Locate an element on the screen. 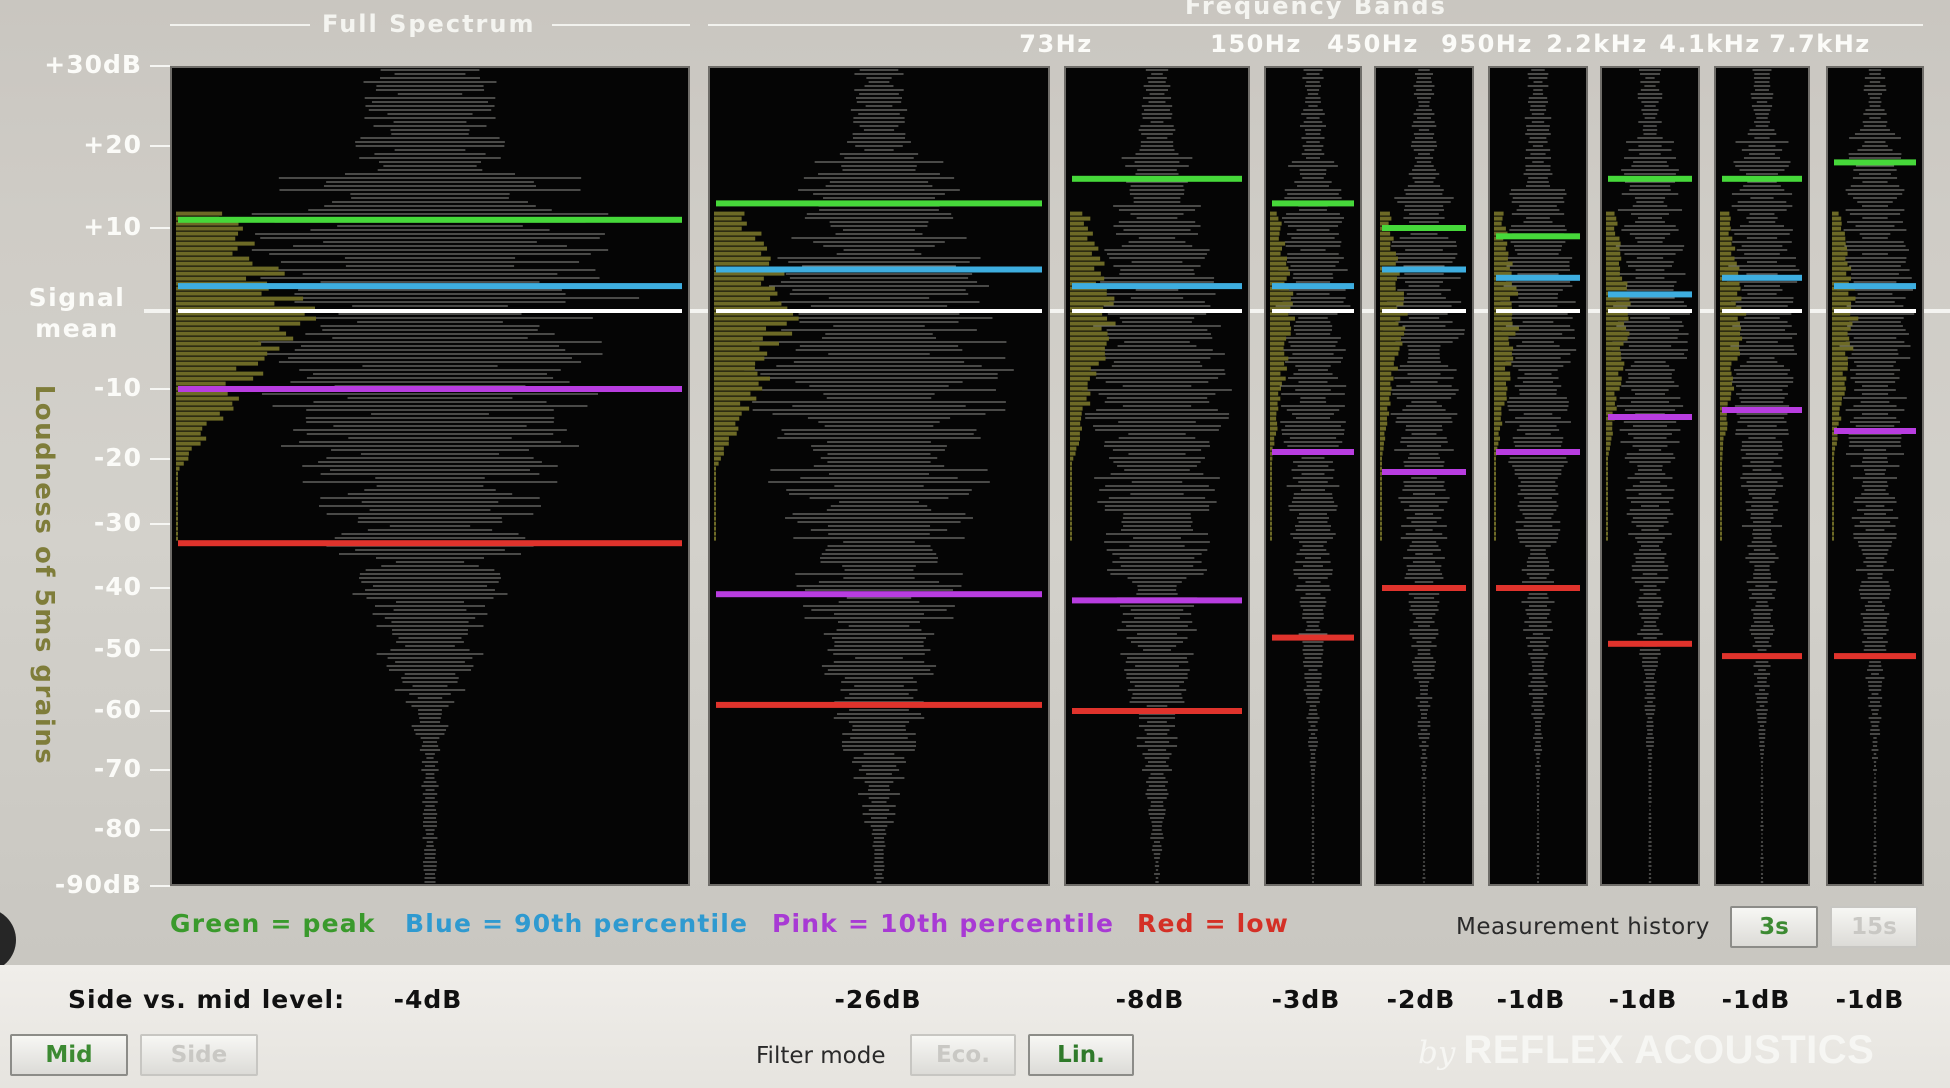 Image resolution: width=1950 pixels, height=1088 pixels. side-vs-mid-value: -2dB is located at coordinates (1421, 999).